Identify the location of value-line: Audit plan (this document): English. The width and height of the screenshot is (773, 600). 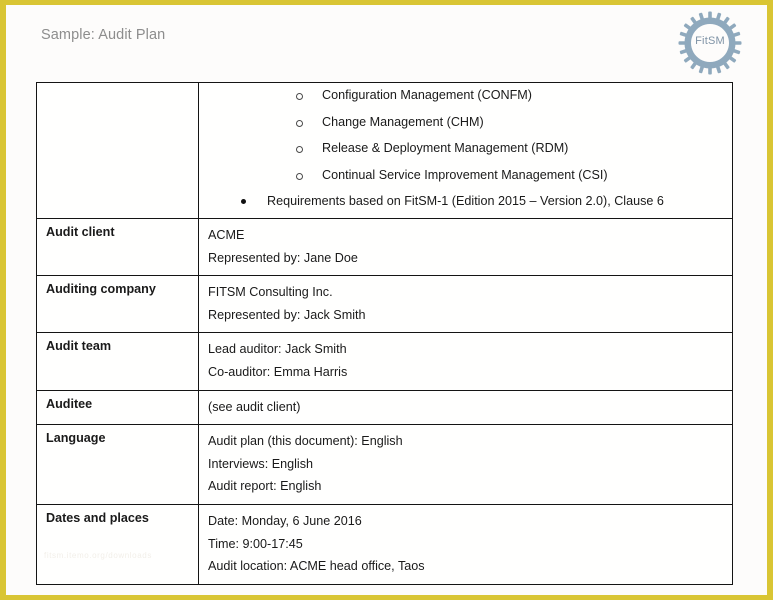
(305, 441).